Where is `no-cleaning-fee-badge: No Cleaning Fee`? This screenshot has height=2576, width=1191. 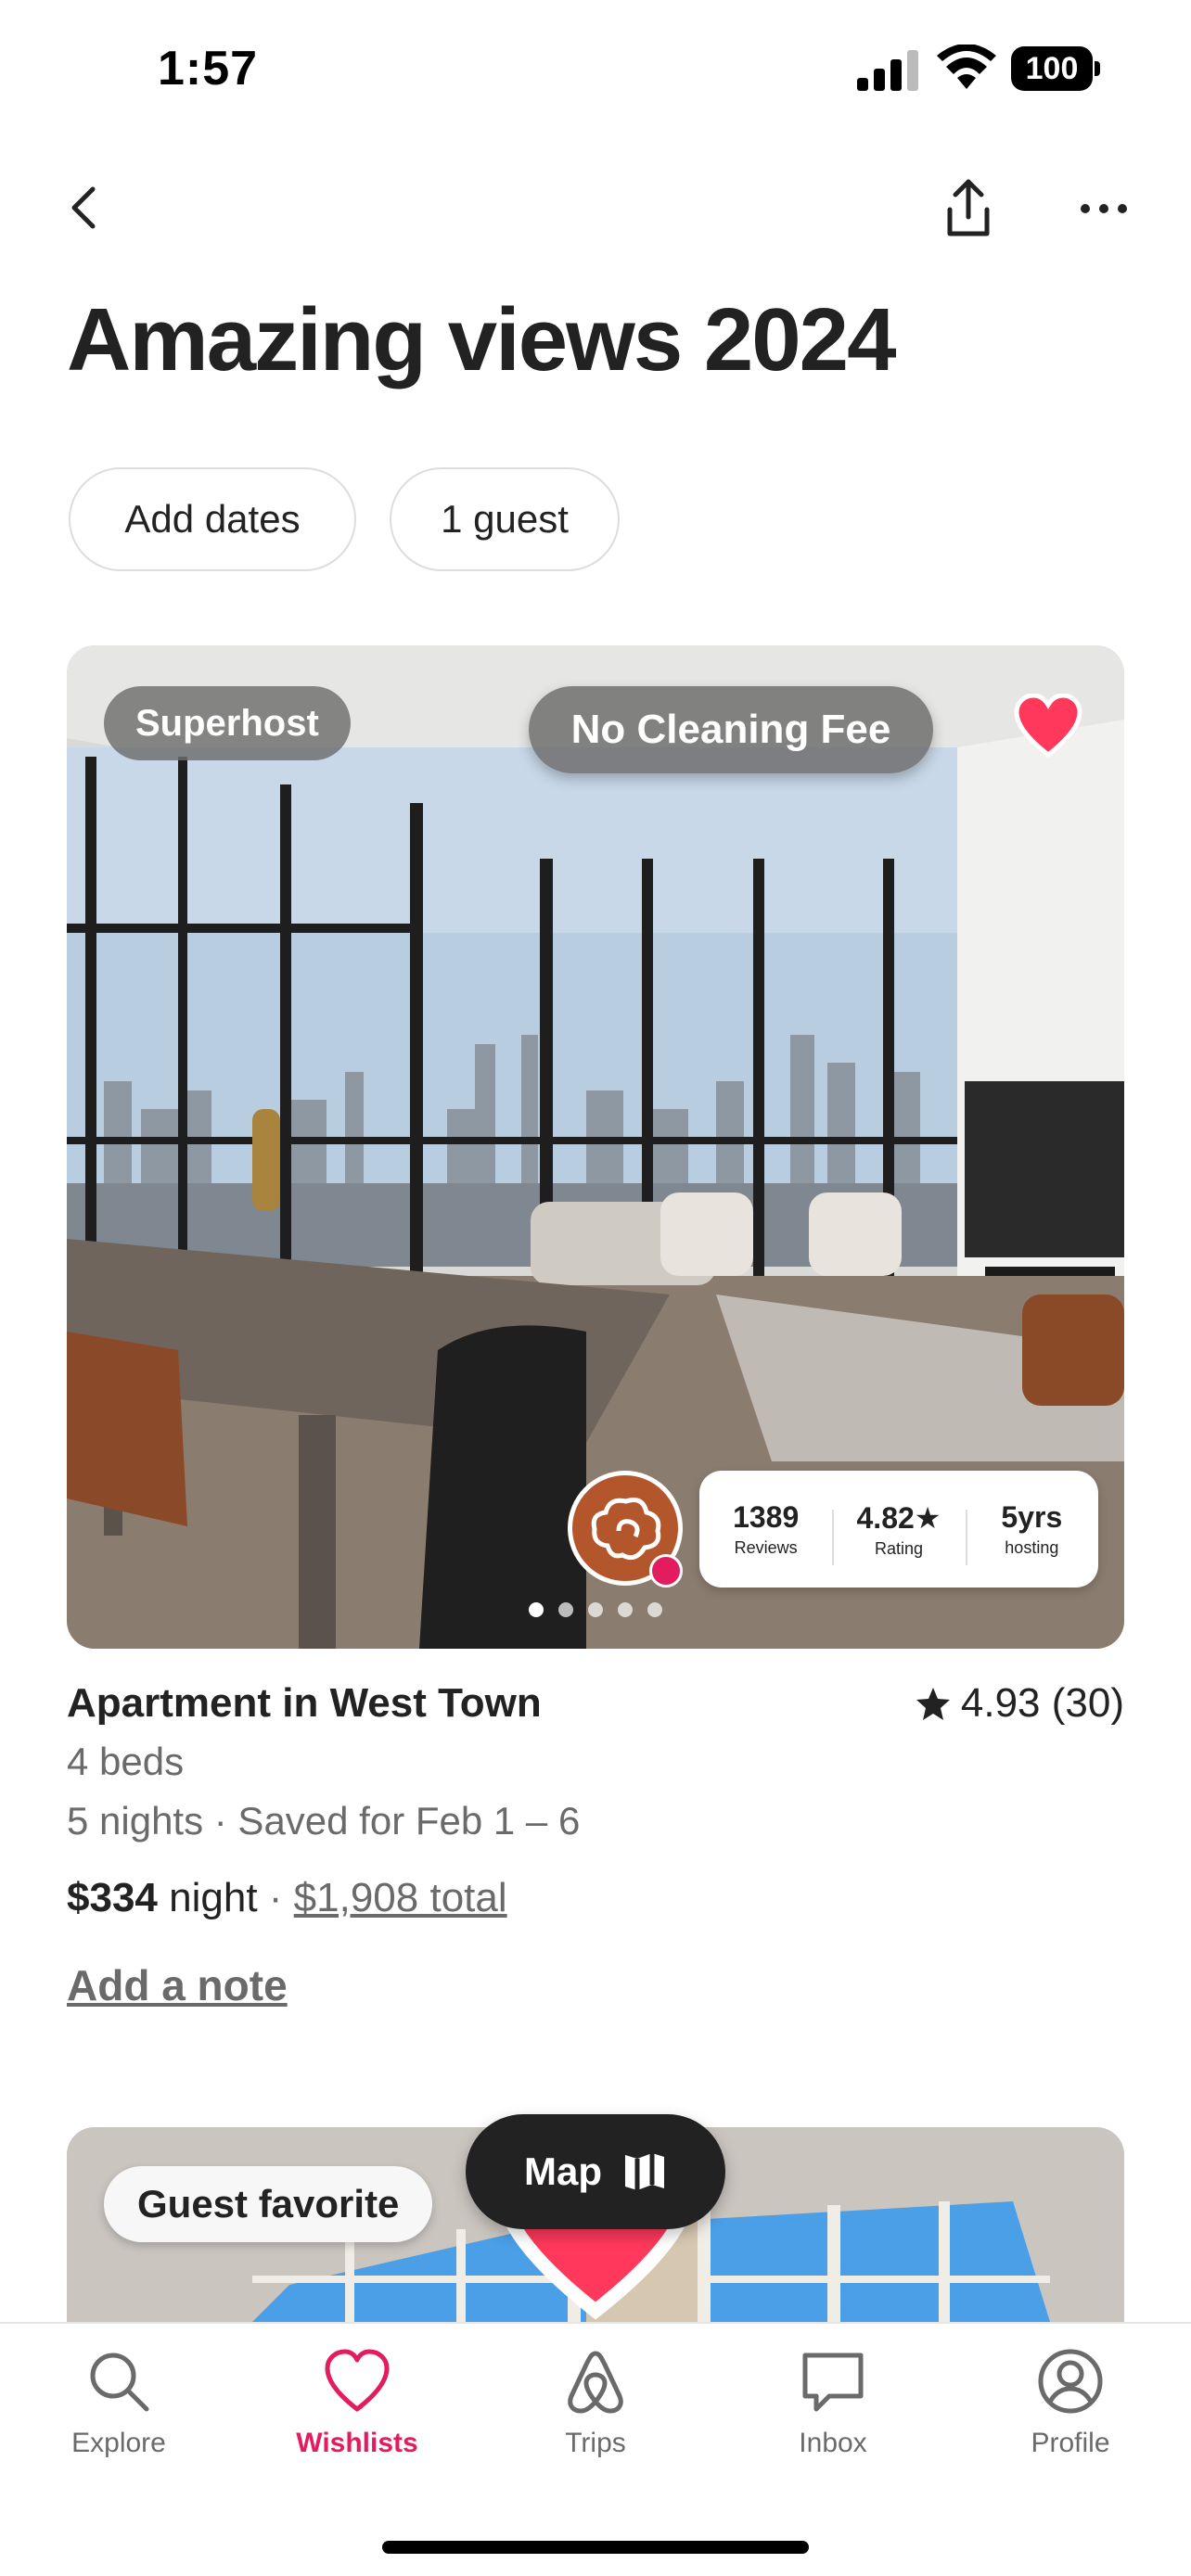
no-cleaning-fee-badge: No Cleaning Fee is located at coordinates (731, 729).